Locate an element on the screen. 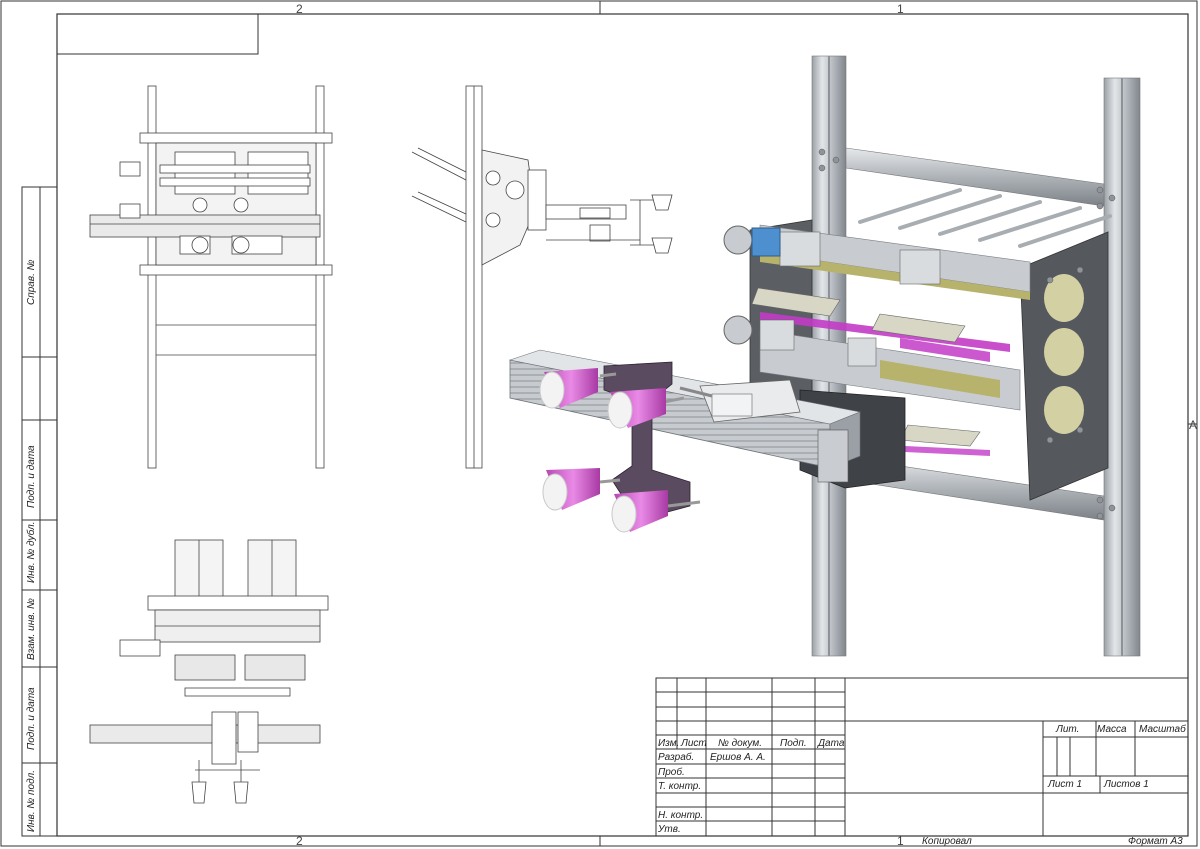 This screenshot has height=849, width=1200. footer-format: Формат A3 is located at coordinates (1155, 841).